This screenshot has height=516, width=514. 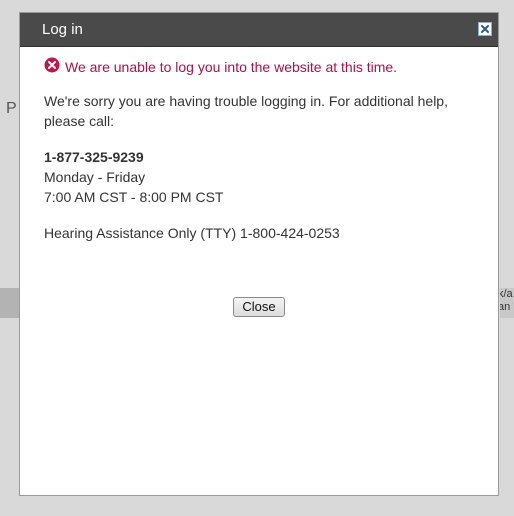 I want to click on background-text-right-line1: k/a, so click(x=506, y=294).